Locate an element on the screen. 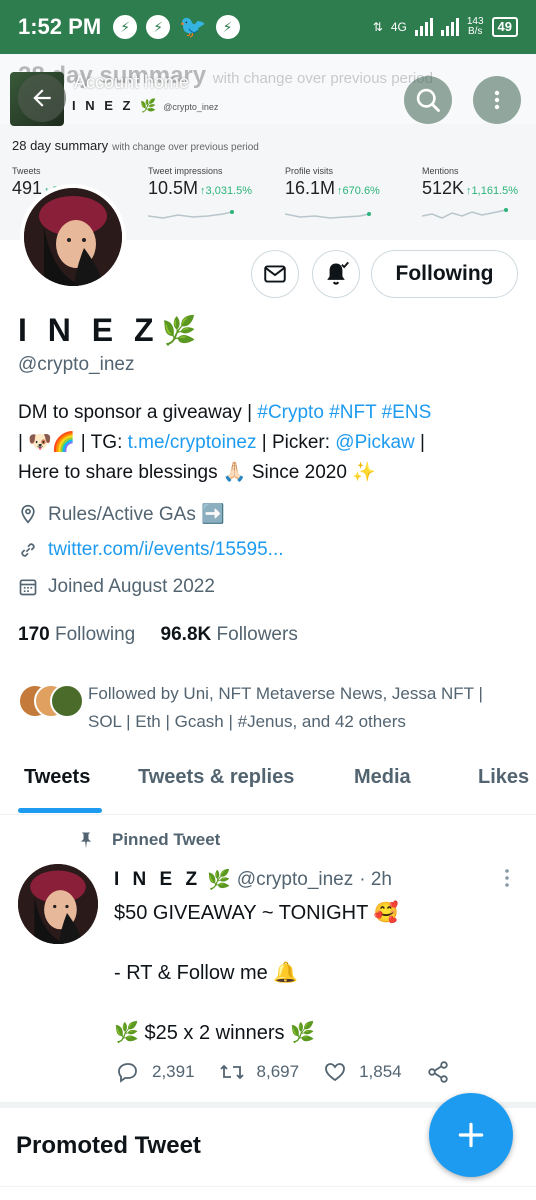  bottom-edge is located at coordinates (268, 1193).